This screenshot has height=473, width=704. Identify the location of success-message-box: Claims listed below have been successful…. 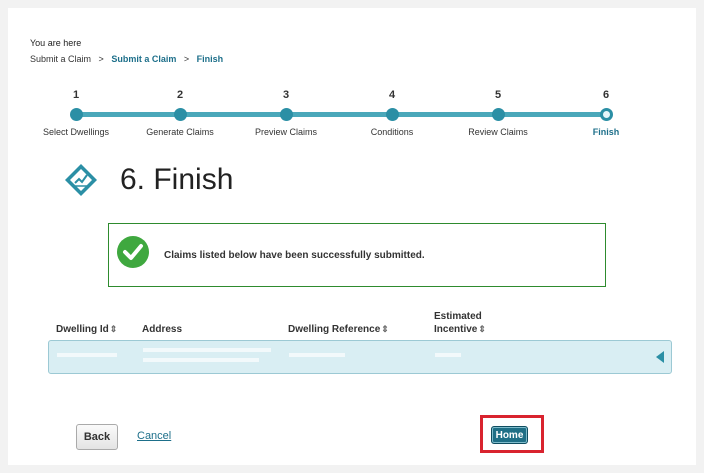
(357, 255).